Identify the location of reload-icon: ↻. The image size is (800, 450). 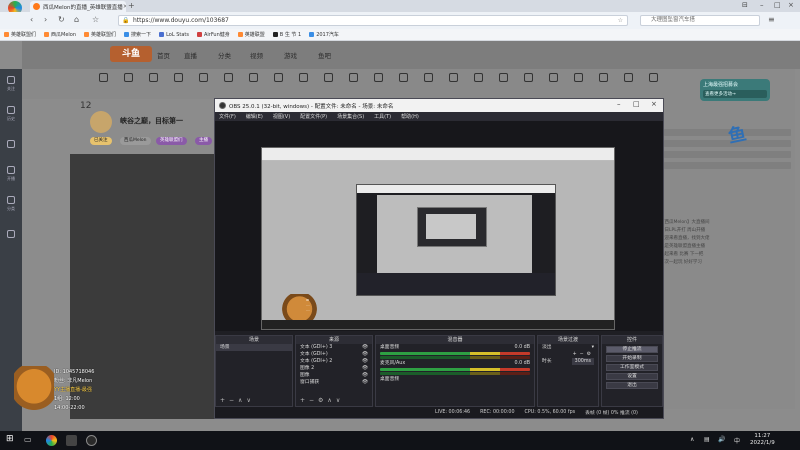
(61, 19).